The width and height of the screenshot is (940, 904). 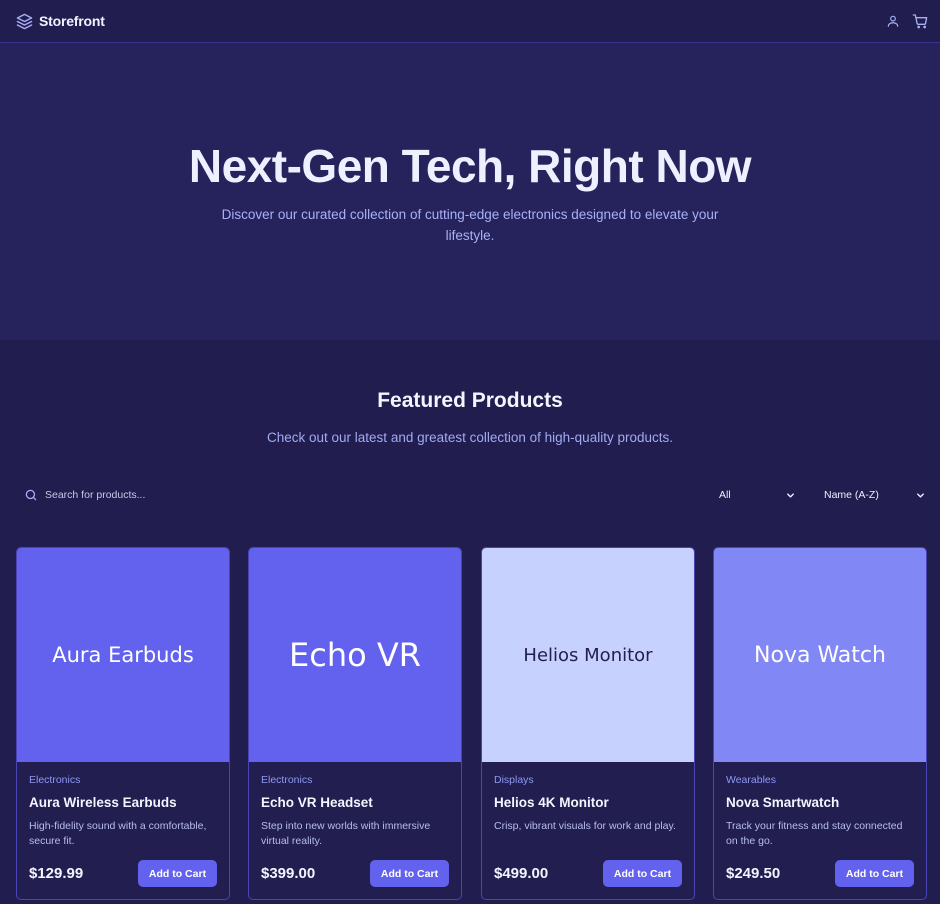 I want to click on product-category: Displays, so click(x=514, y=780).